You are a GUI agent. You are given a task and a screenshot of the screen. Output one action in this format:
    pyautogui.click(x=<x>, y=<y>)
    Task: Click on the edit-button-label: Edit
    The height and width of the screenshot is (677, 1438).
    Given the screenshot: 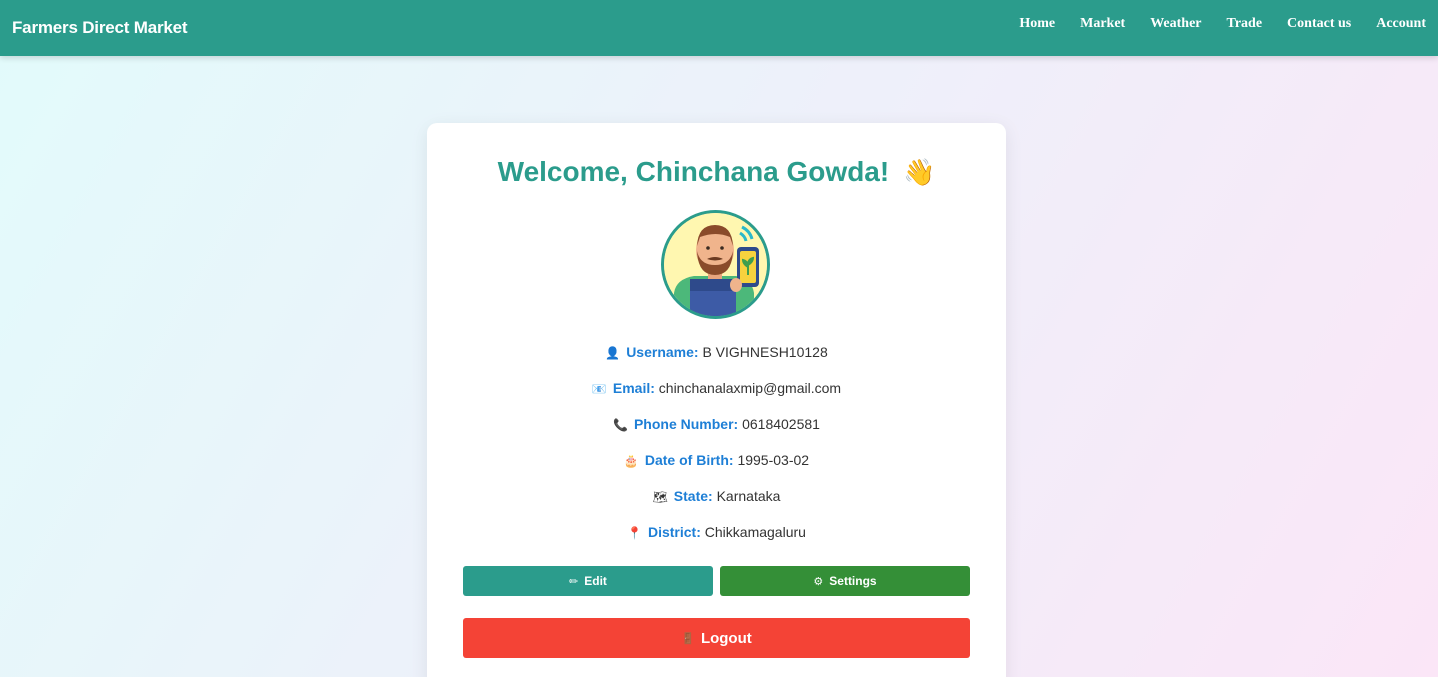 What is the action you would take?
    pyautogui.click(x=595, y=581)
    